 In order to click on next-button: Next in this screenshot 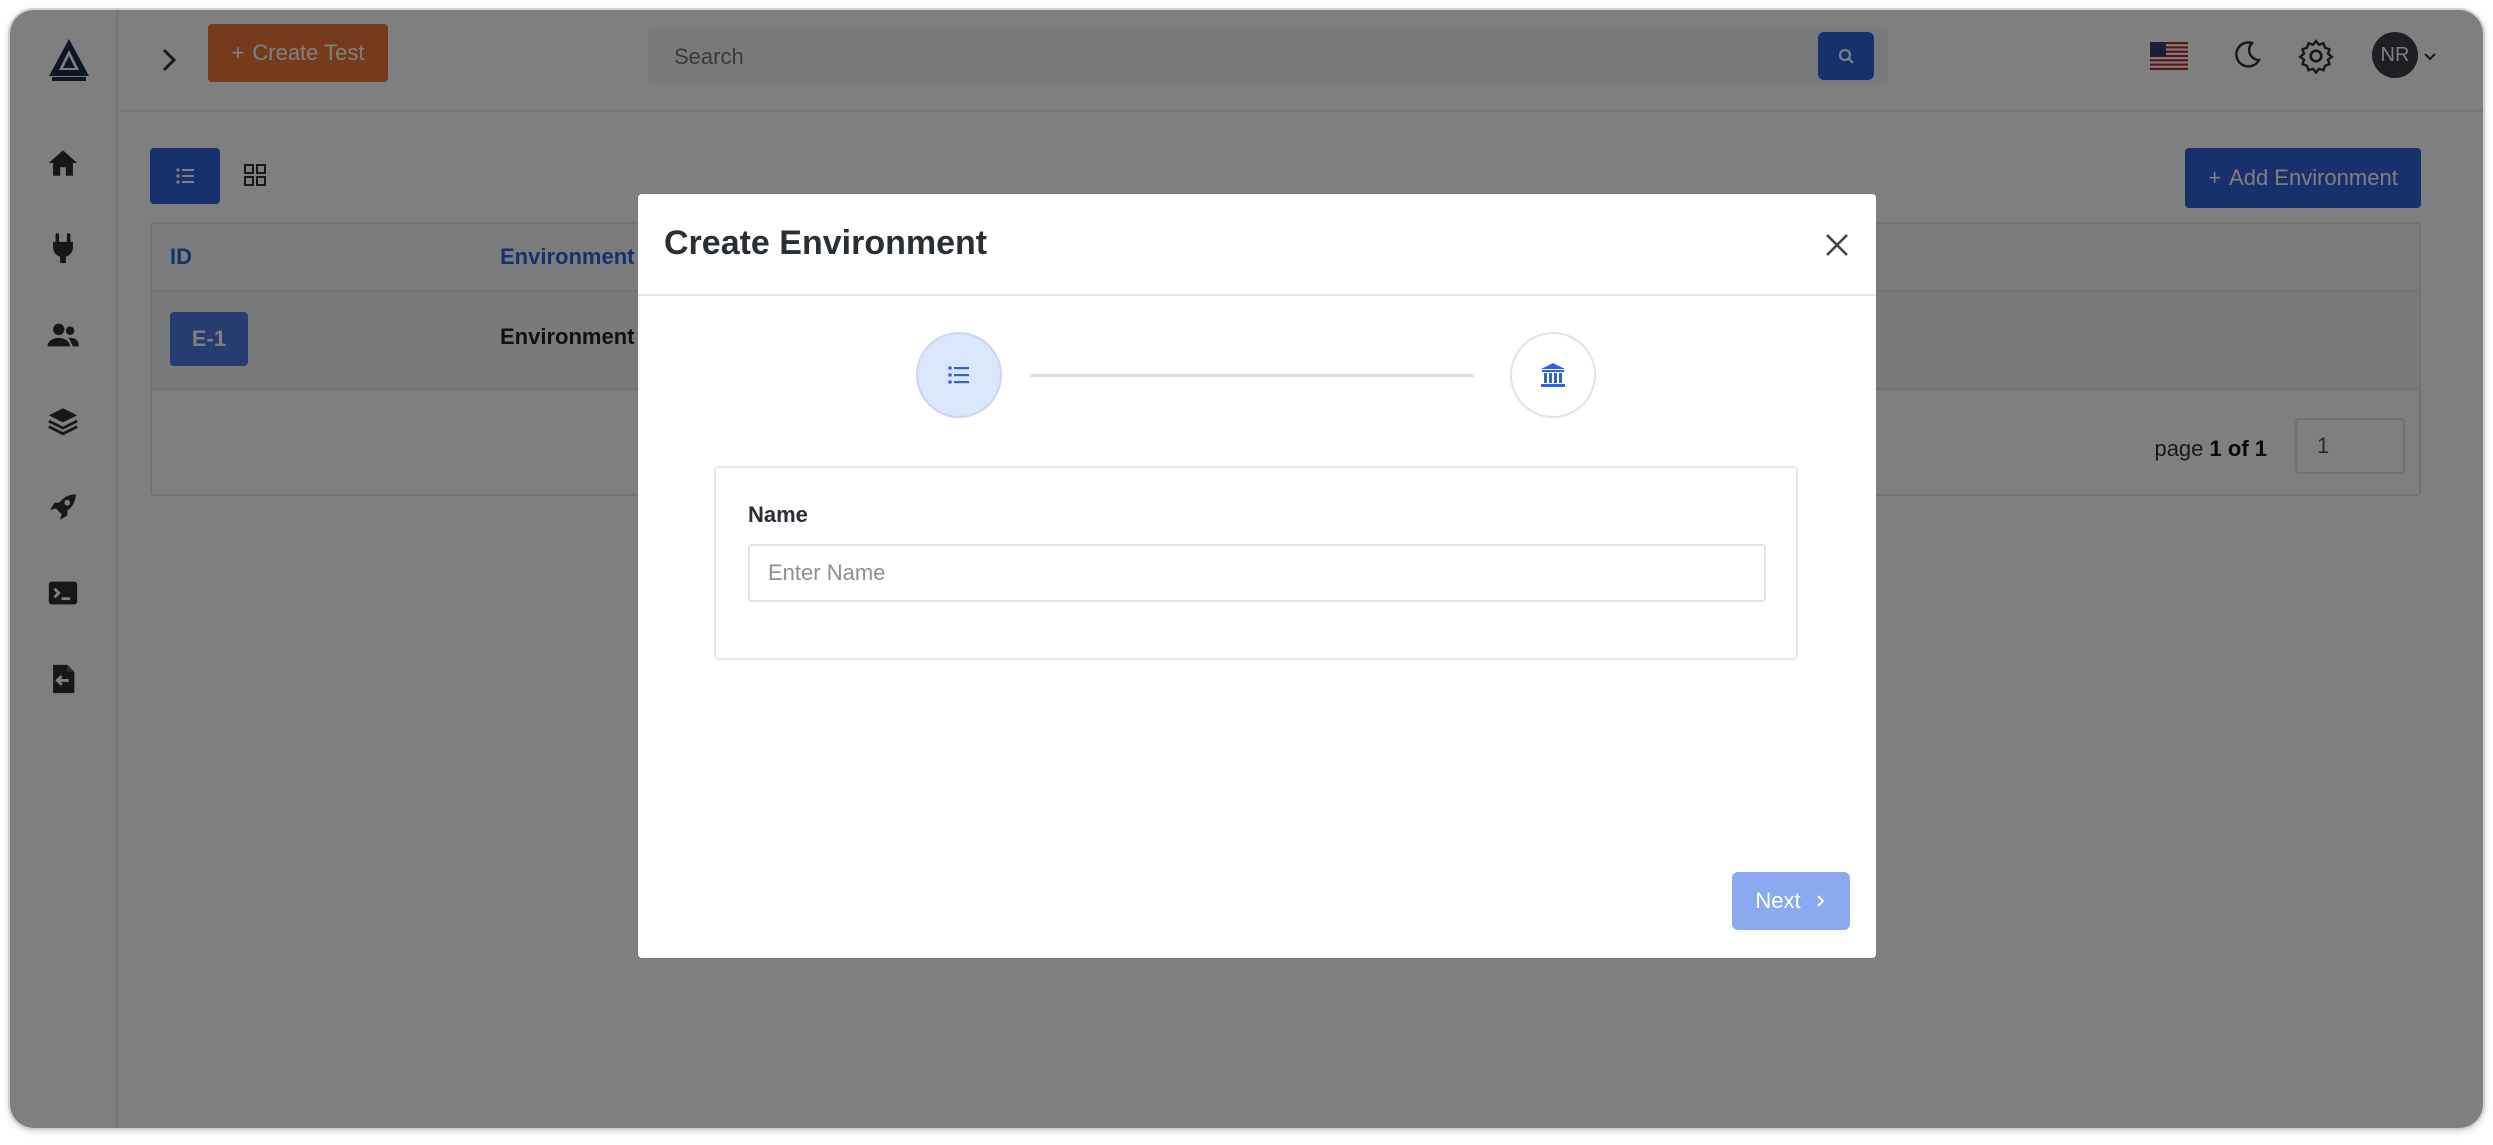, I will do `click(1791, 901)`.